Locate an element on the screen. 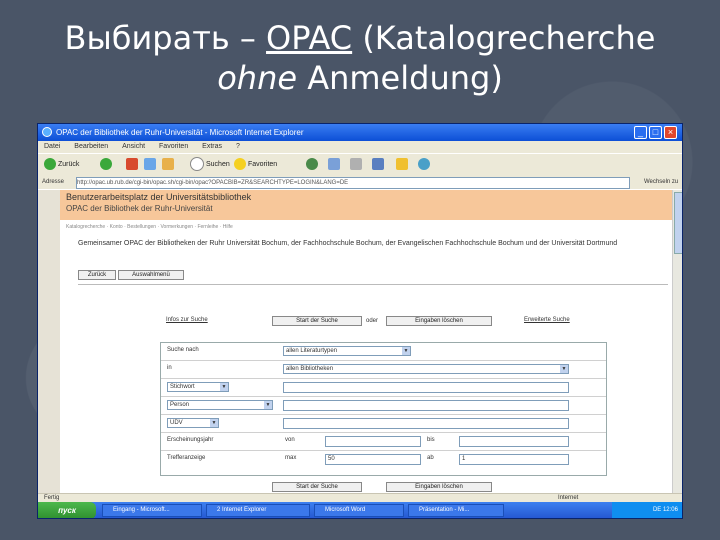 The width and height of the screenshot is (720, 540). menu-bearbeiten: Bearbeiten is located at coordinates (91, 146).